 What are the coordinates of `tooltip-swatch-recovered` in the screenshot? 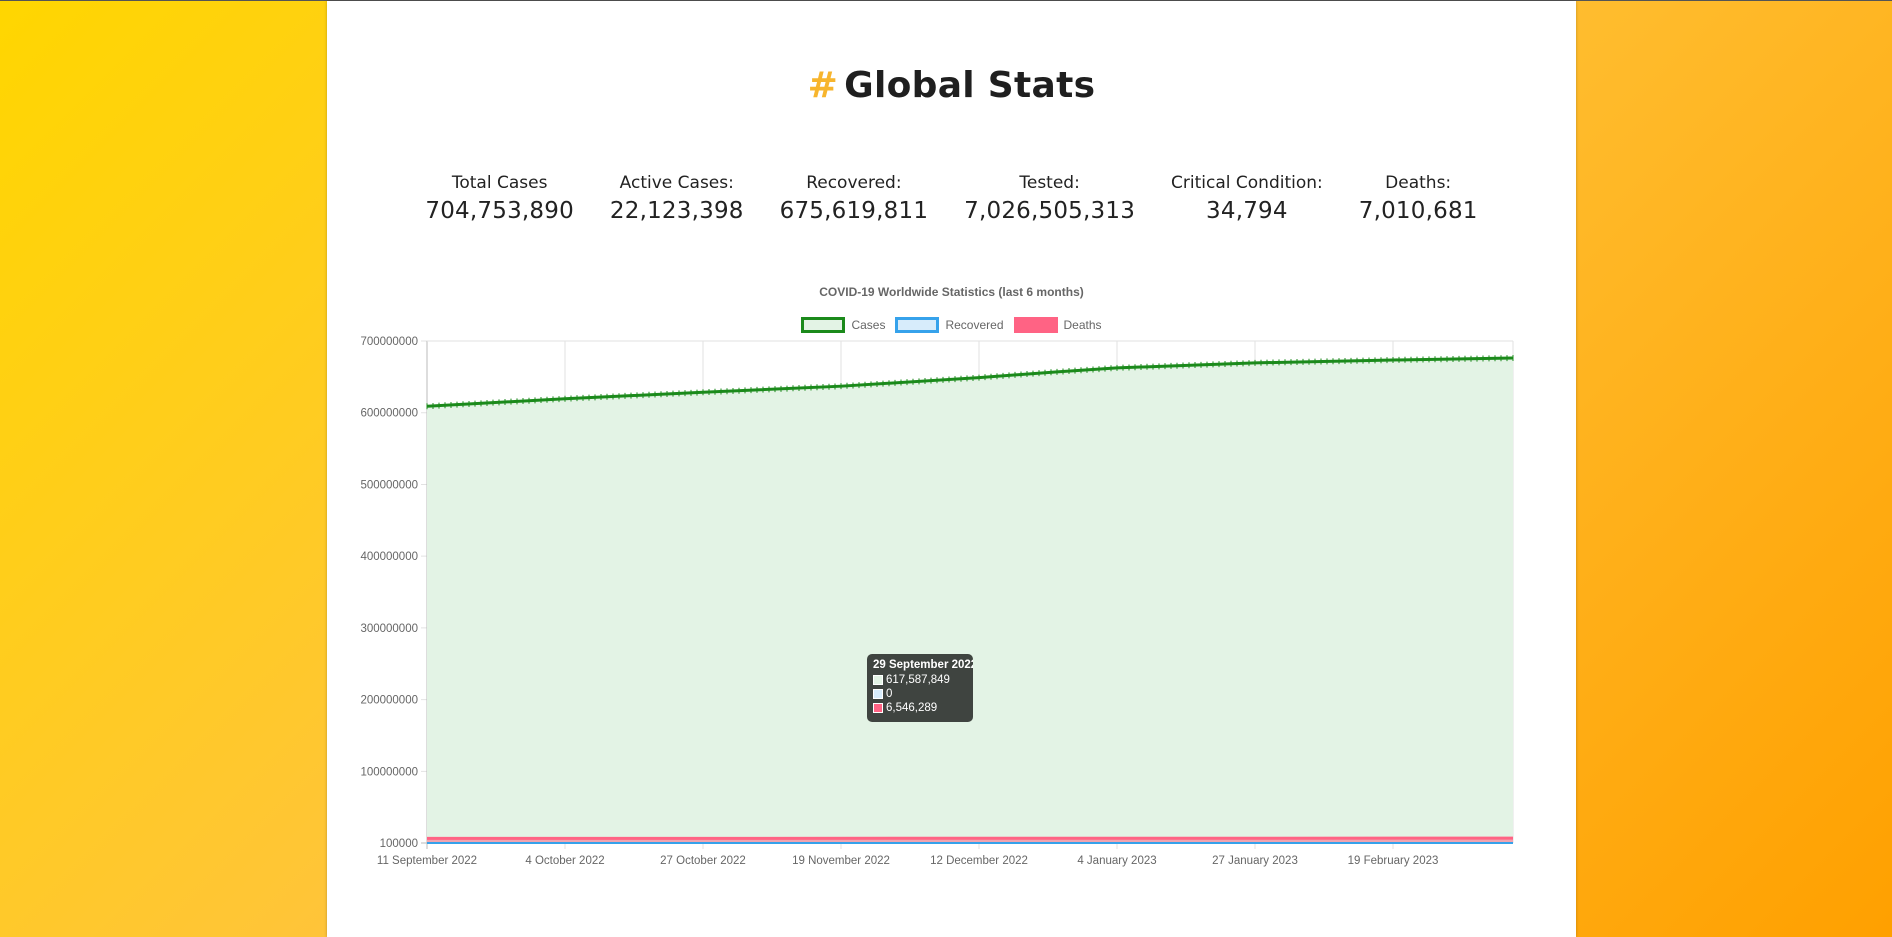 It's located at (878, 694).